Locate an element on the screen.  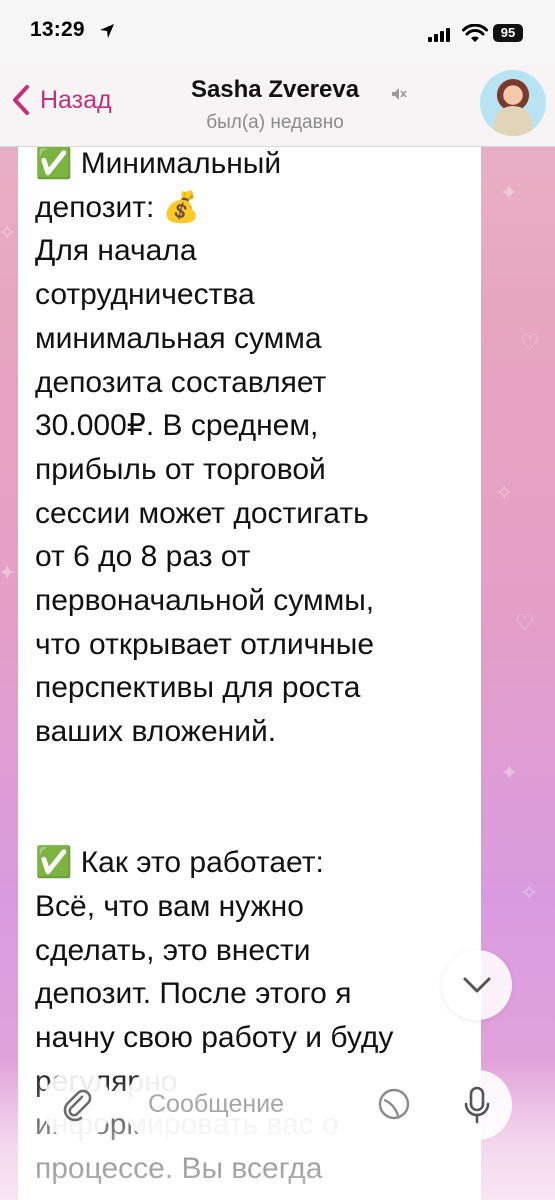
paperclip-icon is located at coordinates (77, 1105).